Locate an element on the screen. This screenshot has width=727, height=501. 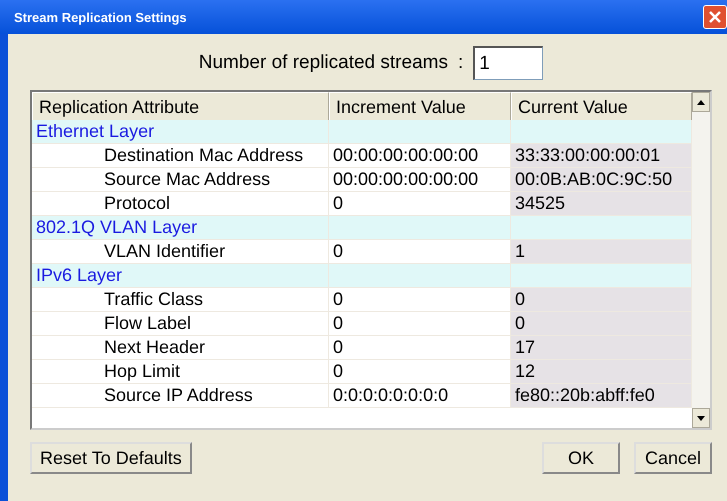
layer-row-label: Ethernet Layer is located at coordinates (180, 132).